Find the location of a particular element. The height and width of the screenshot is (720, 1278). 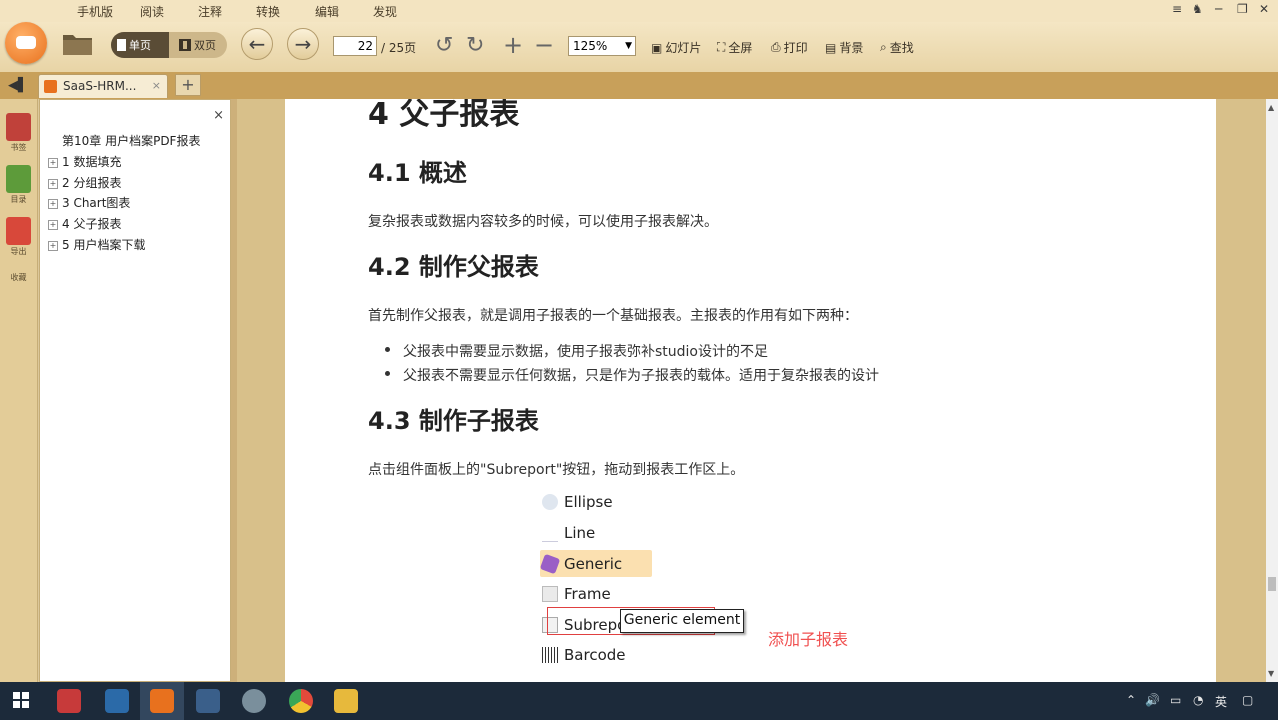

bullet-icon is located at coordinates (387, 349).